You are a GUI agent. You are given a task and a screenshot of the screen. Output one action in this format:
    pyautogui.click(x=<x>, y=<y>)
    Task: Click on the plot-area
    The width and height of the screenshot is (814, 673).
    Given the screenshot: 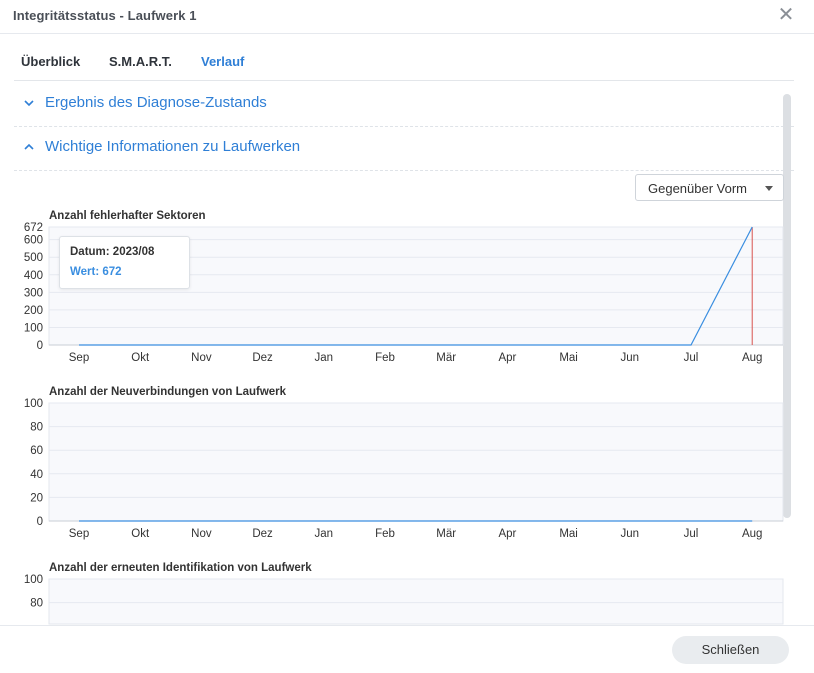 What is the action you would take?
    pyautogui.click(x=416, y=601)
    